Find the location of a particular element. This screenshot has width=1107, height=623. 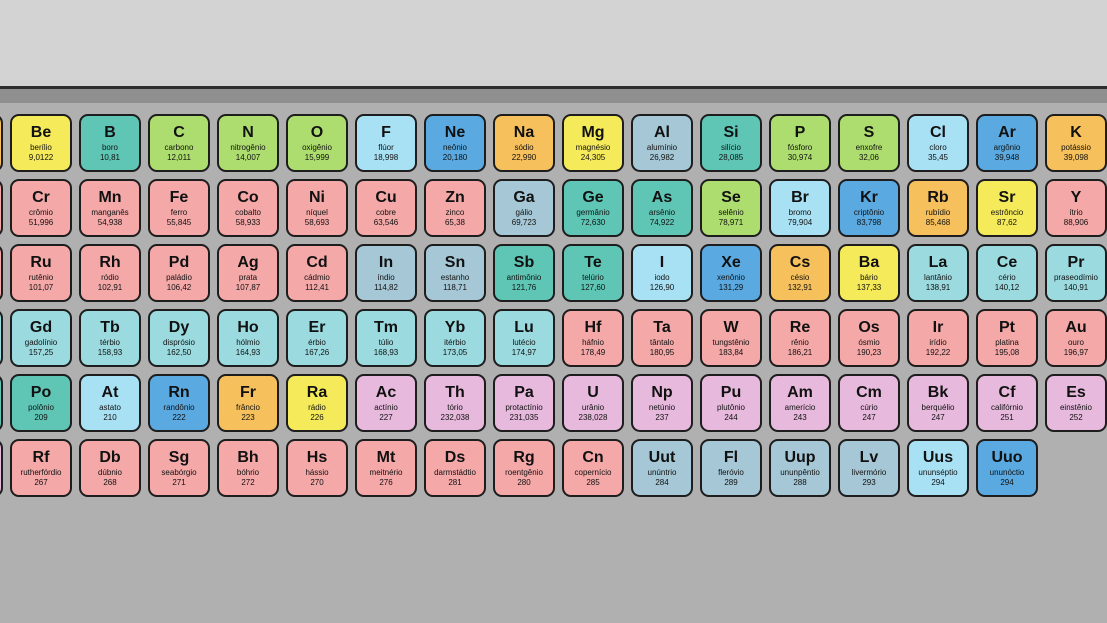

element-tile-mn: Mn manganês 54,938 is located at coordinates (110, 208).